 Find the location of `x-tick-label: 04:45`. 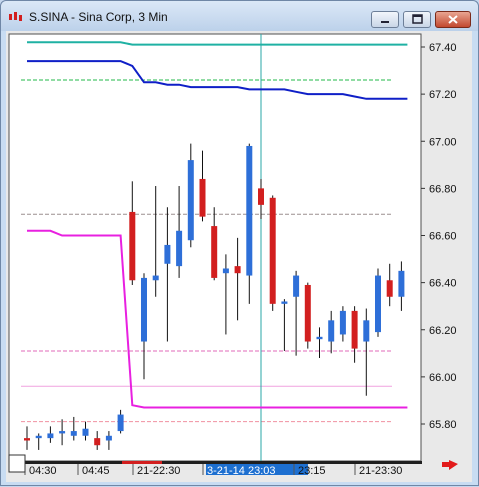

x-tick-label: 04:45 is located at coordinates (96, 471).